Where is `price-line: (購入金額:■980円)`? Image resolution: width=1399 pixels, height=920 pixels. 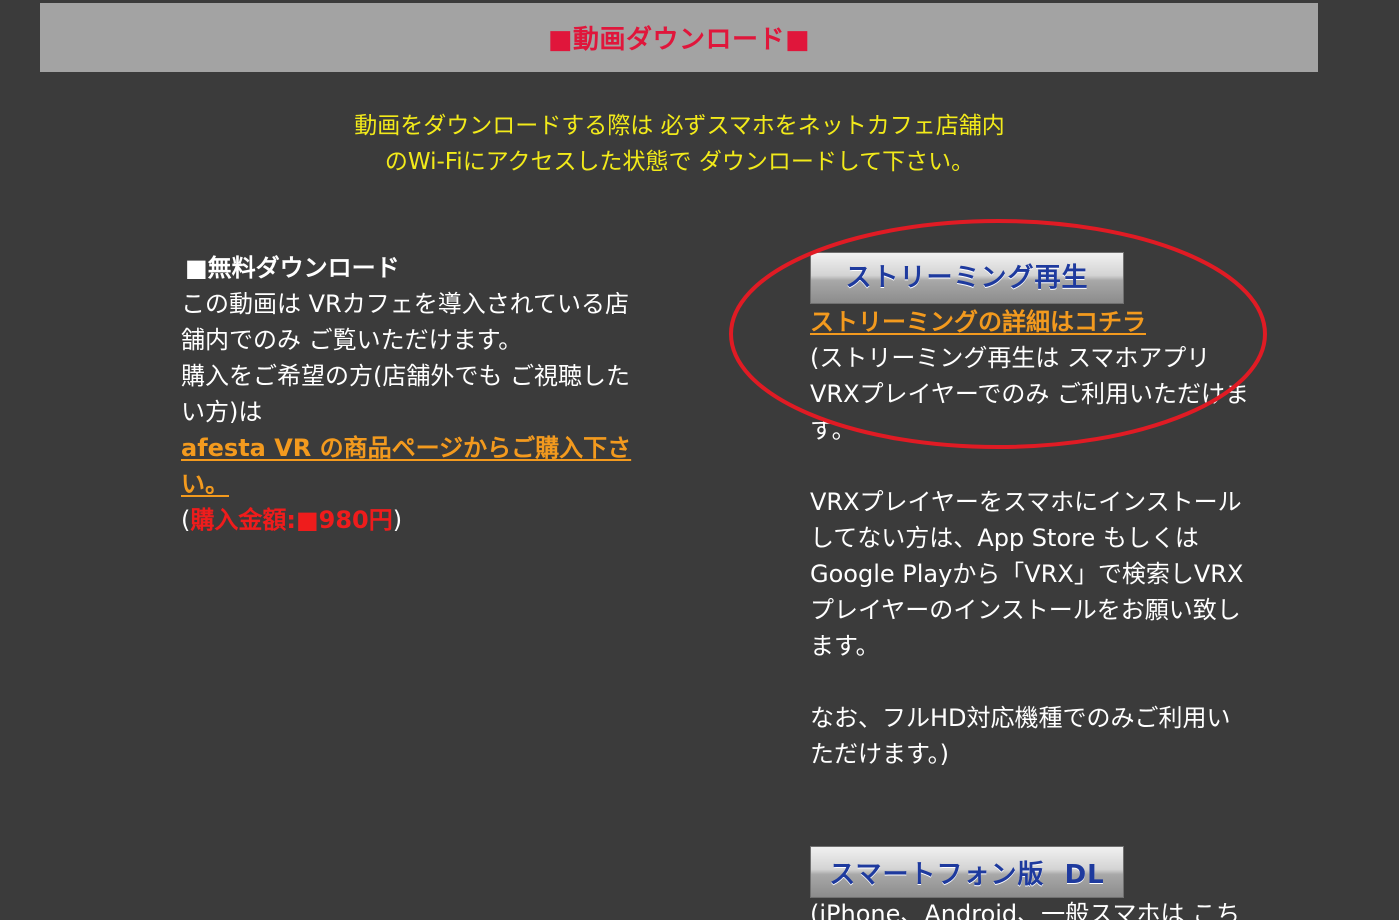
price-line: (購入金額:■980円) is located at coordinates (416, 520).